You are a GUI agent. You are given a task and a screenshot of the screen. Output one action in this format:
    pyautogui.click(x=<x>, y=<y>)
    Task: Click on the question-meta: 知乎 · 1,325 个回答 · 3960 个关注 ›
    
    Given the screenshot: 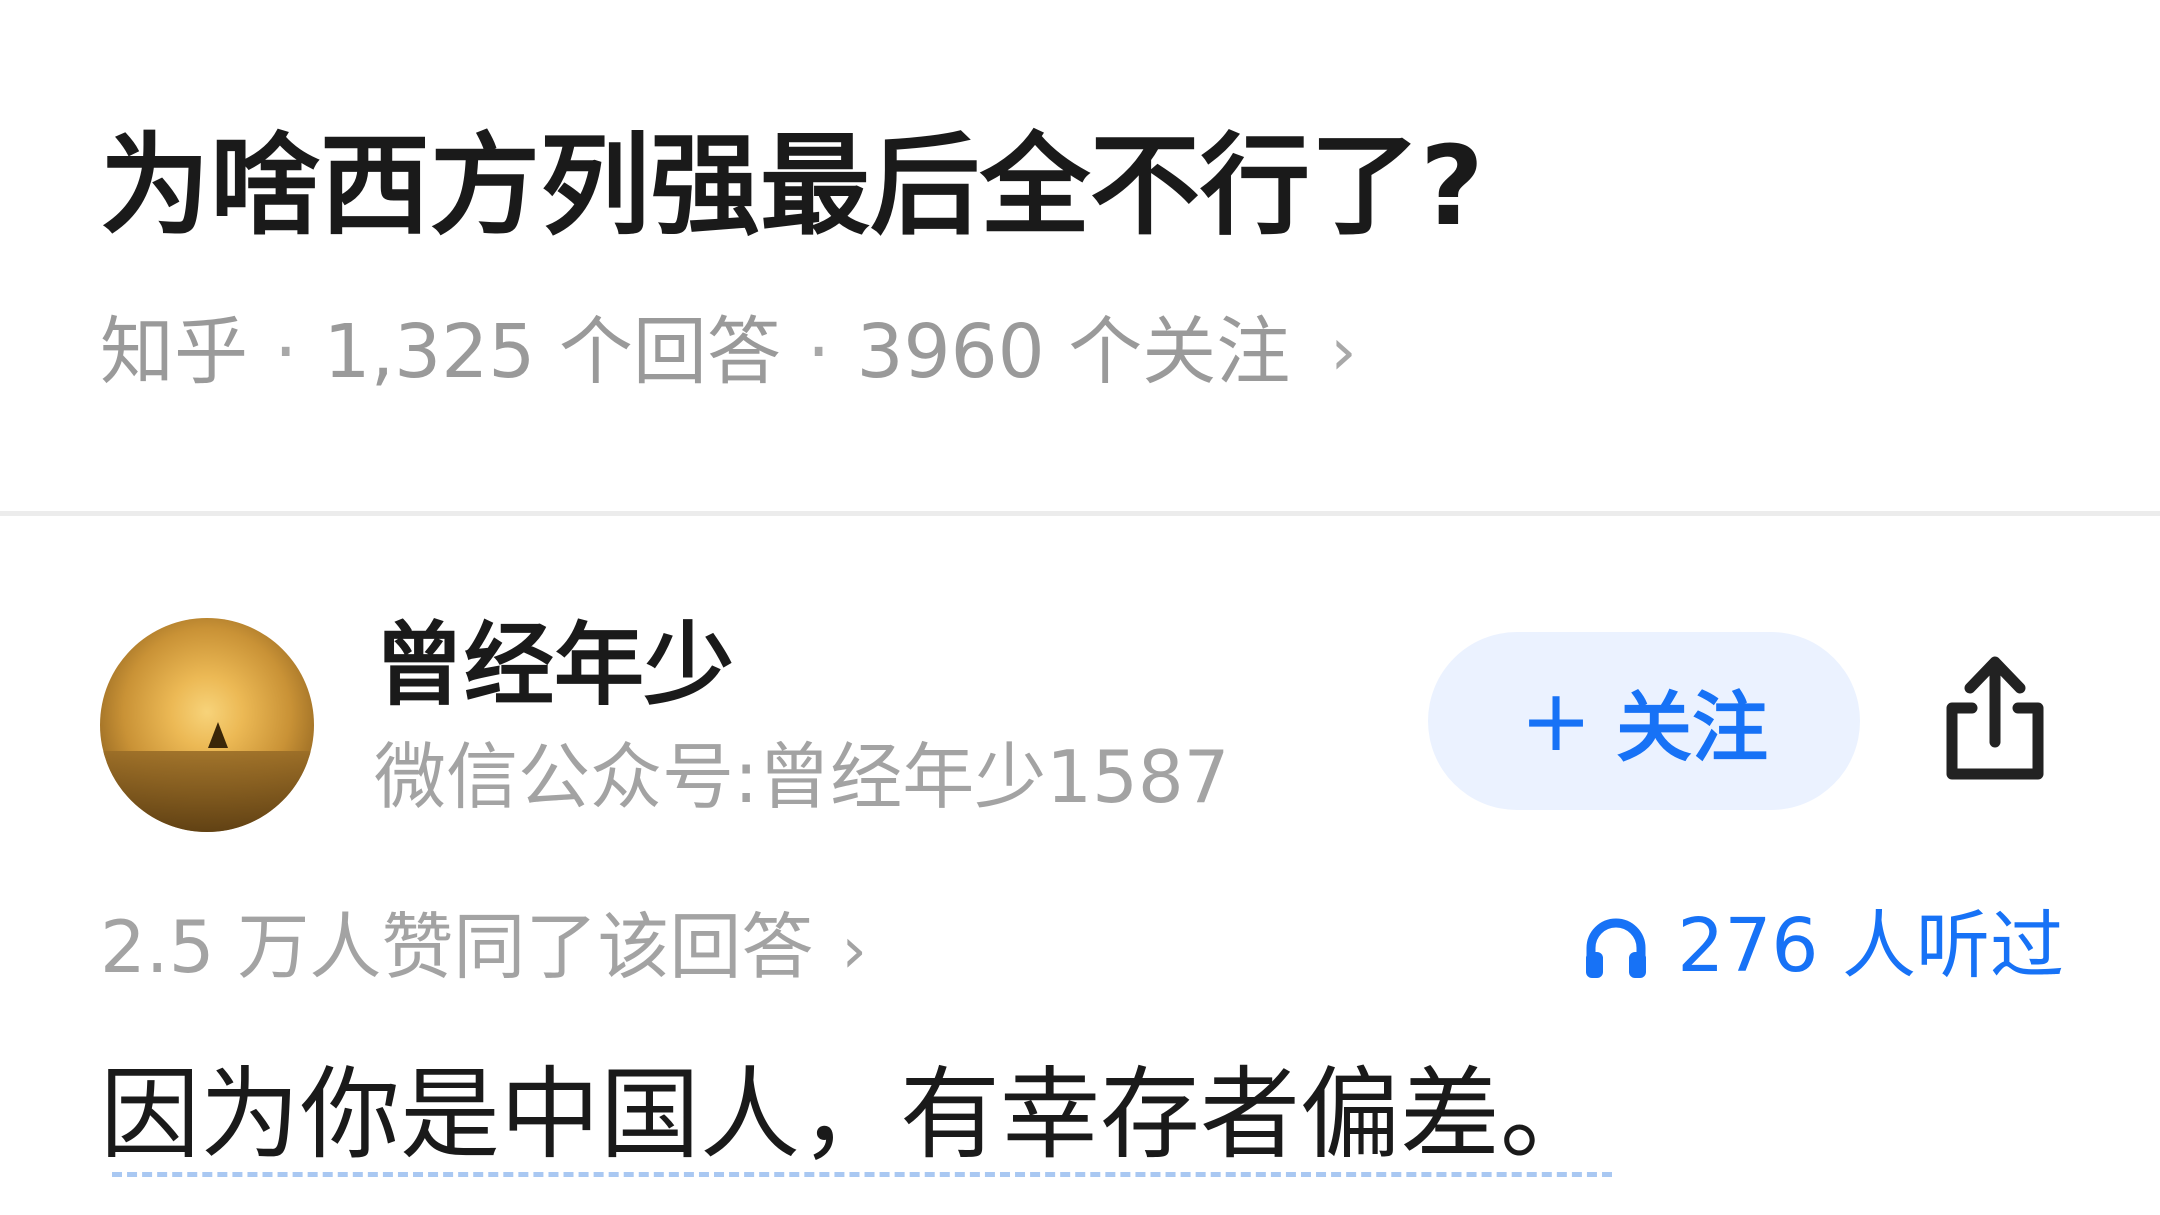 What is the action you would take?
    pyautogui.click(x=728, y=352)
    